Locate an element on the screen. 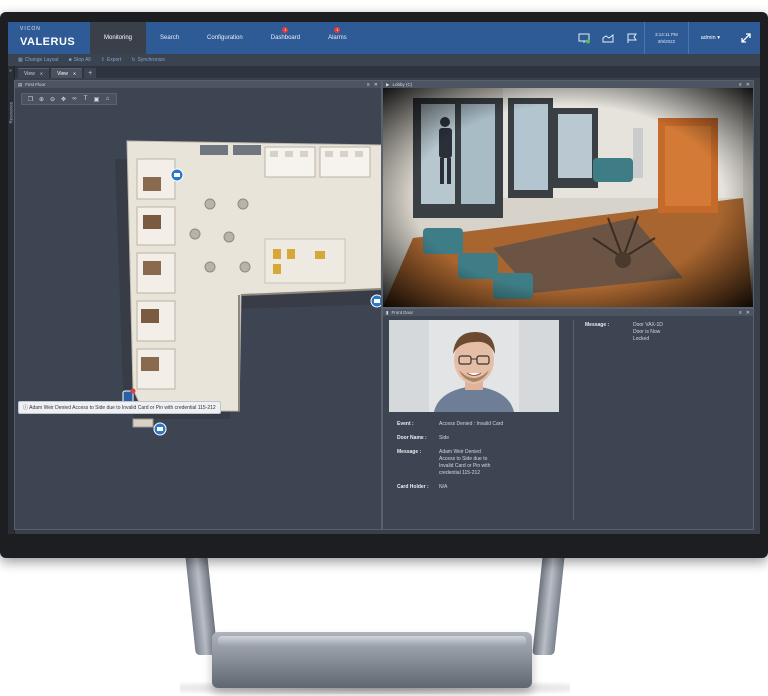  panel-title: First Floor is located at coordinates (35, 84).